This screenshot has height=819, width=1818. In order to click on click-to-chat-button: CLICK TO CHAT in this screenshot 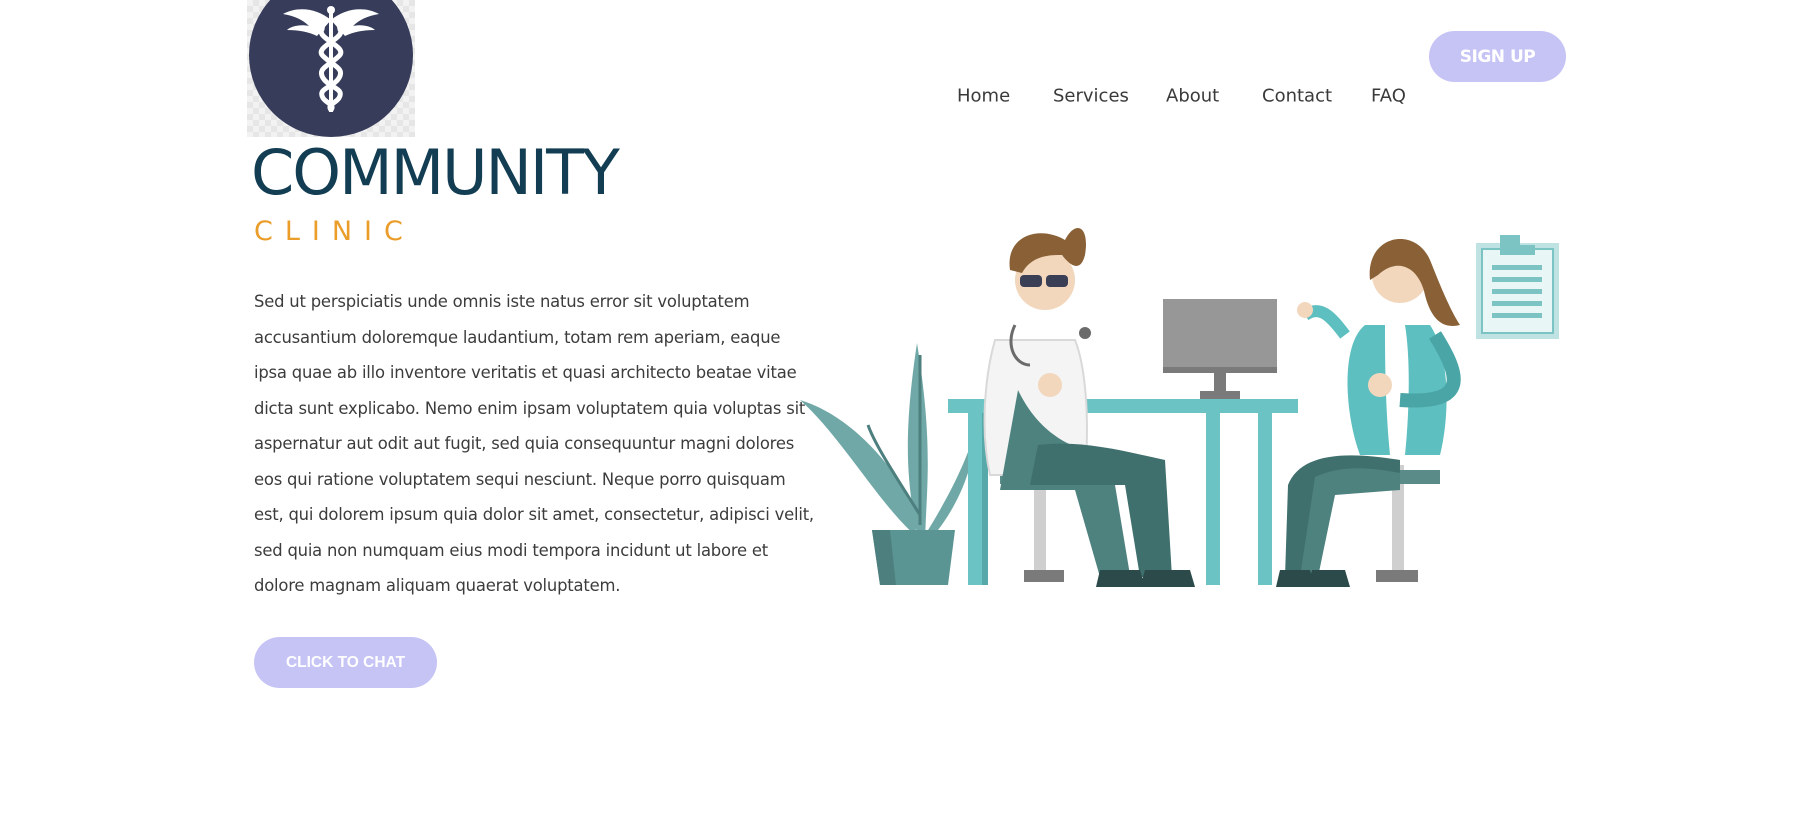, I will do `click(345, 662)`.